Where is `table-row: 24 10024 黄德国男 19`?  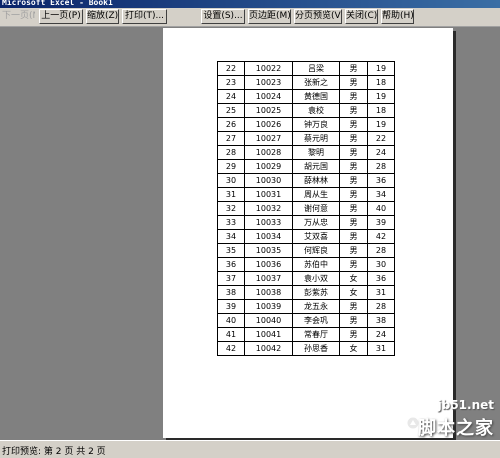 table-row: 24 10024 黄德国男 19 is located at coordinates (306, 96).